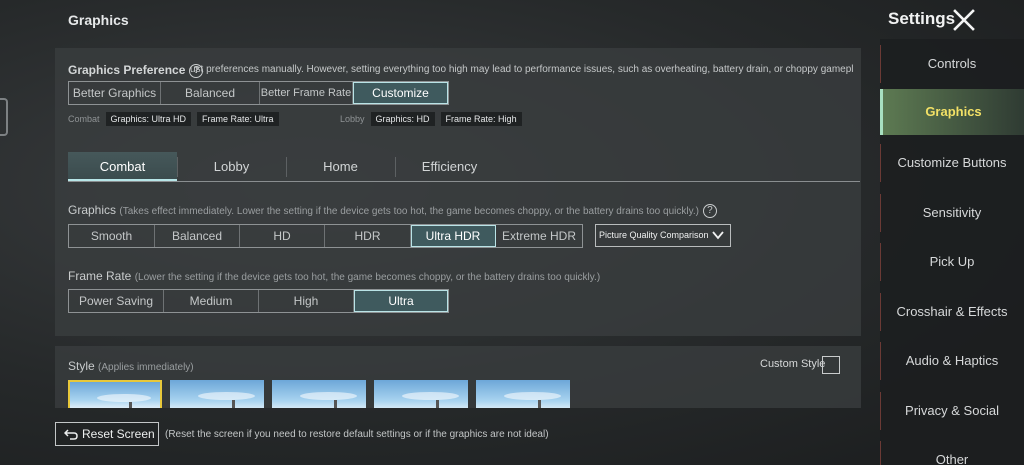 The width and height of the screenshot is (1024, 465). I want to click on frame-rate-option-medium: Medium, so click(211, 301).